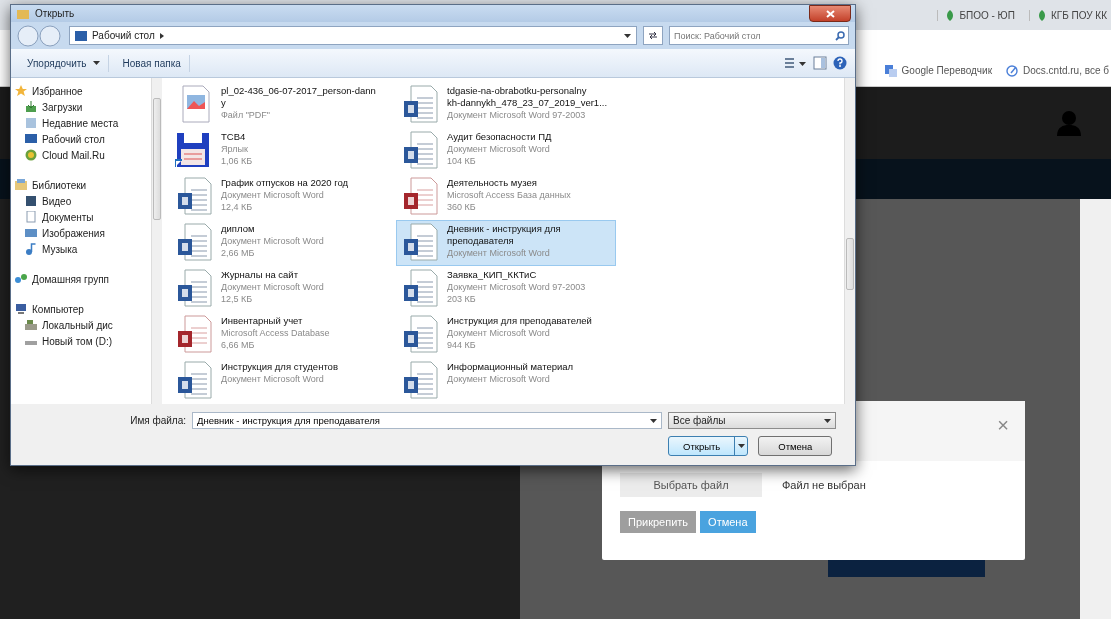  Describe the element at coordinates (83, 91) in the screenshot. I see `nav-item: Избранное` at that location.